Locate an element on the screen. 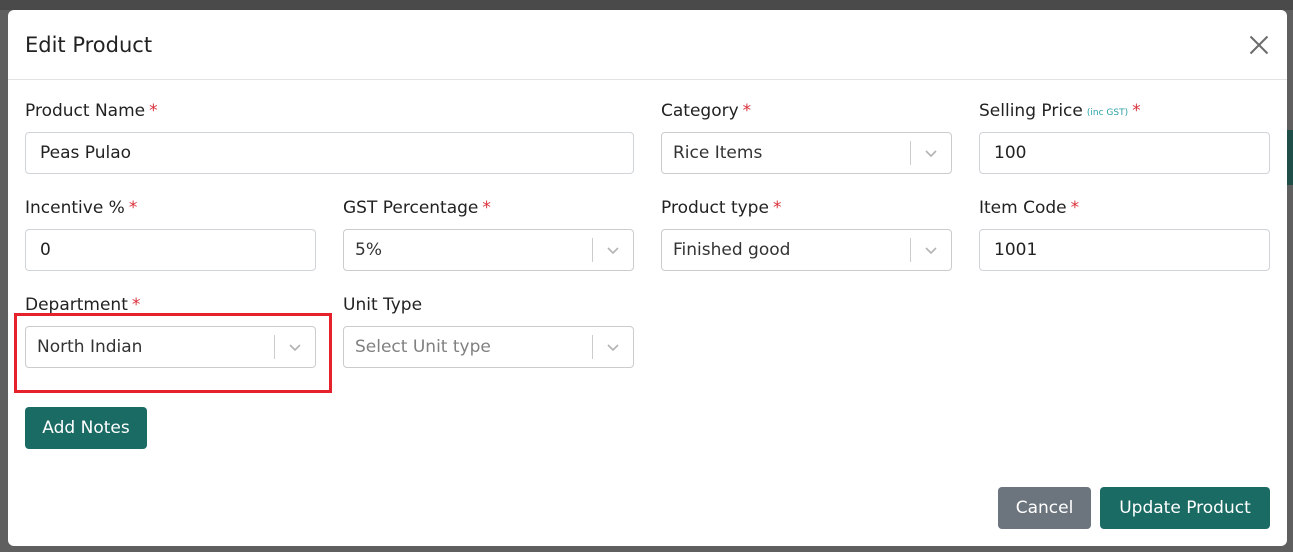 This screenshot has width=1293, height=552. product-name-field: Product Name * Peas Pulao is located at coordinates (329, 137).